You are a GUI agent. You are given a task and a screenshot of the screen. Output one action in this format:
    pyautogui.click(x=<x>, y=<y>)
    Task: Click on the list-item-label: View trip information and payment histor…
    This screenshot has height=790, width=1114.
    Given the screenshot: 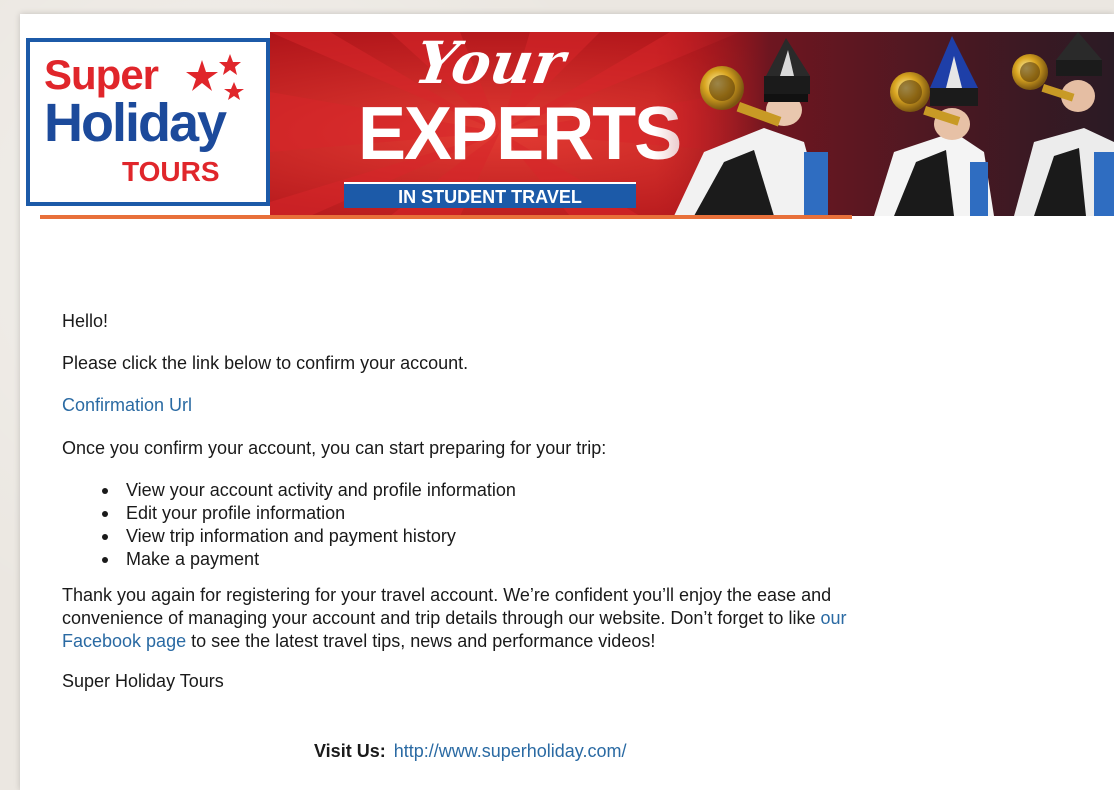 What is the action you would take?
    pyautogui.click(x=291, y=536)
    